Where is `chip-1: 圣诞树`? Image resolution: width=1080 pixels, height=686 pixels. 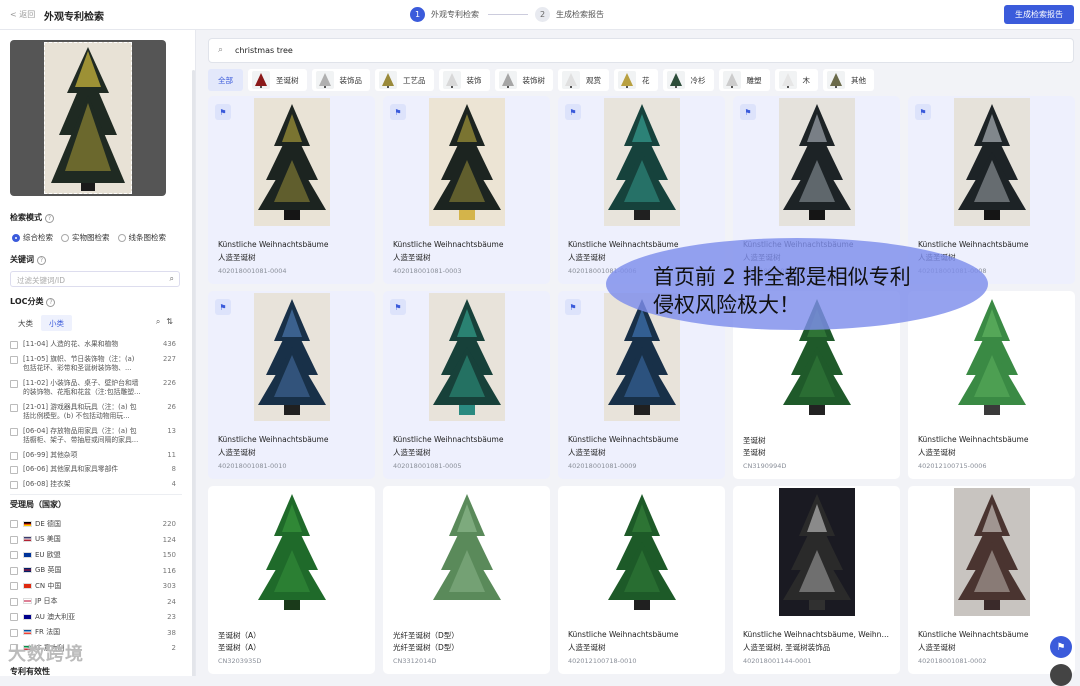
chip-1: 圣诞树 is located at coordinates (277, 80).